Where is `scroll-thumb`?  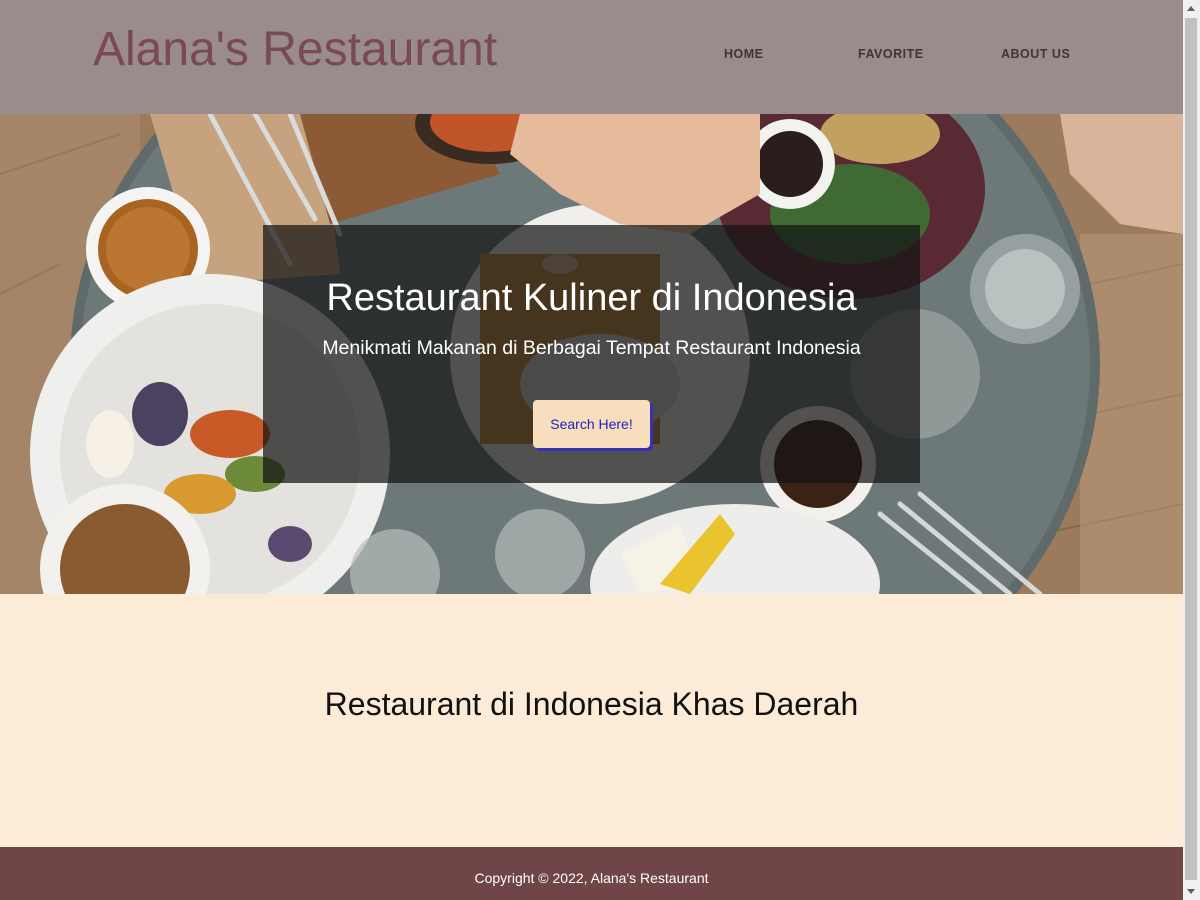
scroll-thumb is located at coordinates (1191, 449).